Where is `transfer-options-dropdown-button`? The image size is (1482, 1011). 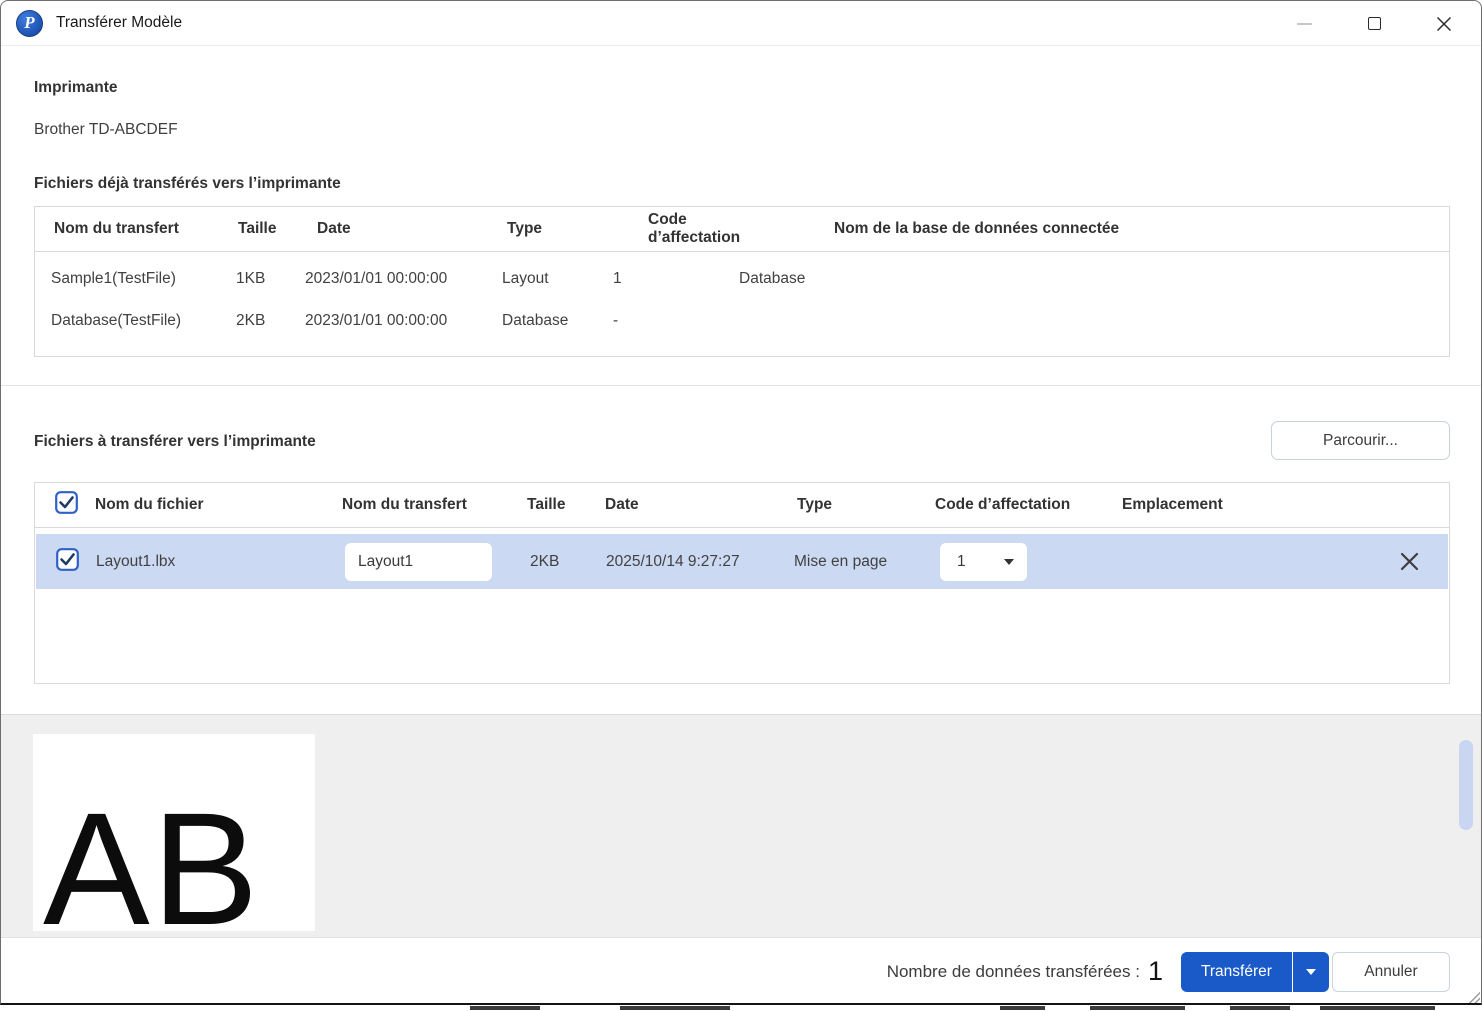 transfer-options-dropdown-button is located at coordinates (1310, 972).